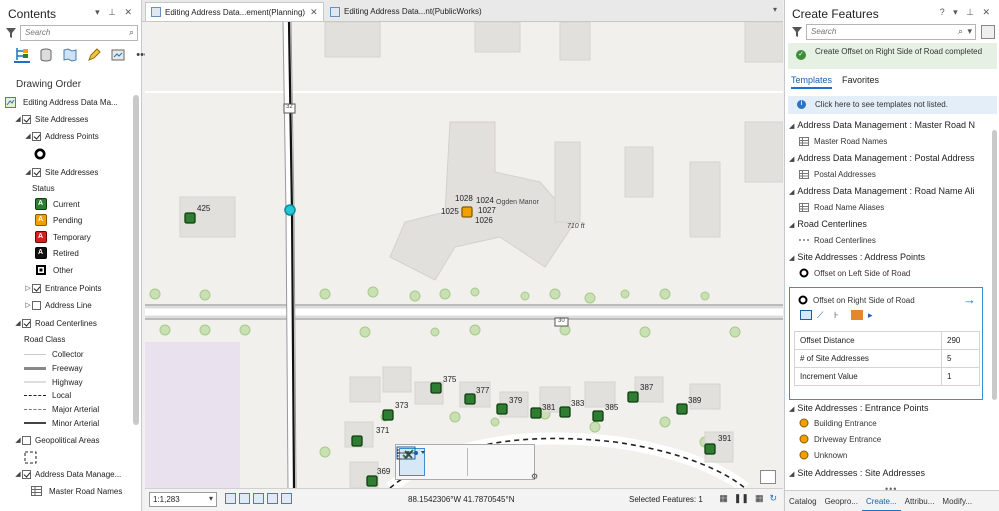  I want to click on layer-road-centerlines: ◢ Road Centerlines, so click(55, 323).